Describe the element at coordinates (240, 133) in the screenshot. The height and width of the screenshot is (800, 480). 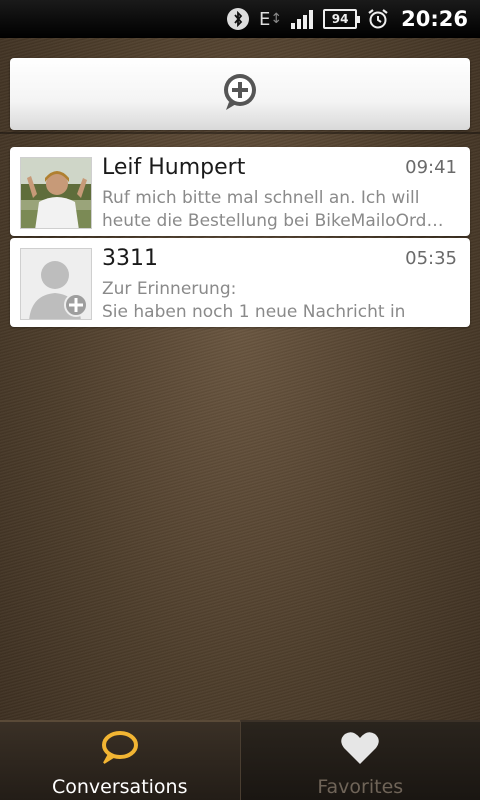
I see `header-divider` at that location.